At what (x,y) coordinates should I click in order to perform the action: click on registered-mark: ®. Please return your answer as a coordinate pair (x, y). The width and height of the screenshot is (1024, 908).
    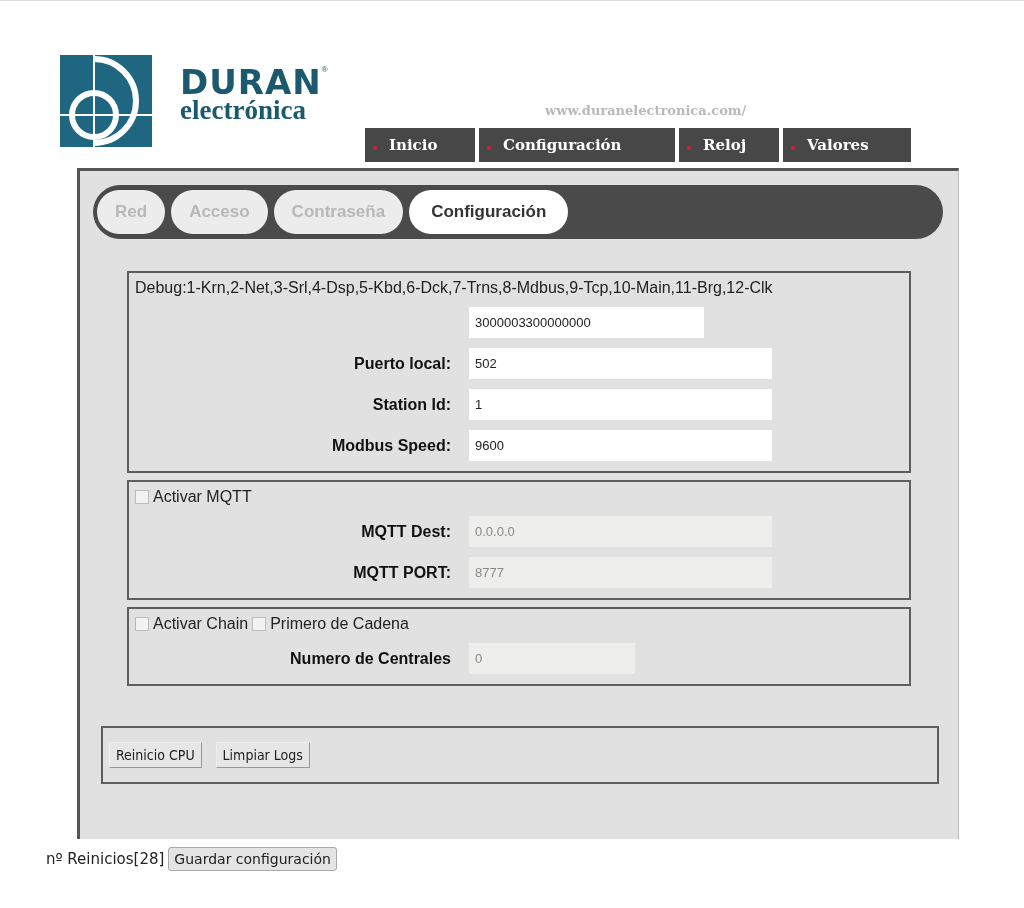
    Looking at the image, I should click on (324, 69).